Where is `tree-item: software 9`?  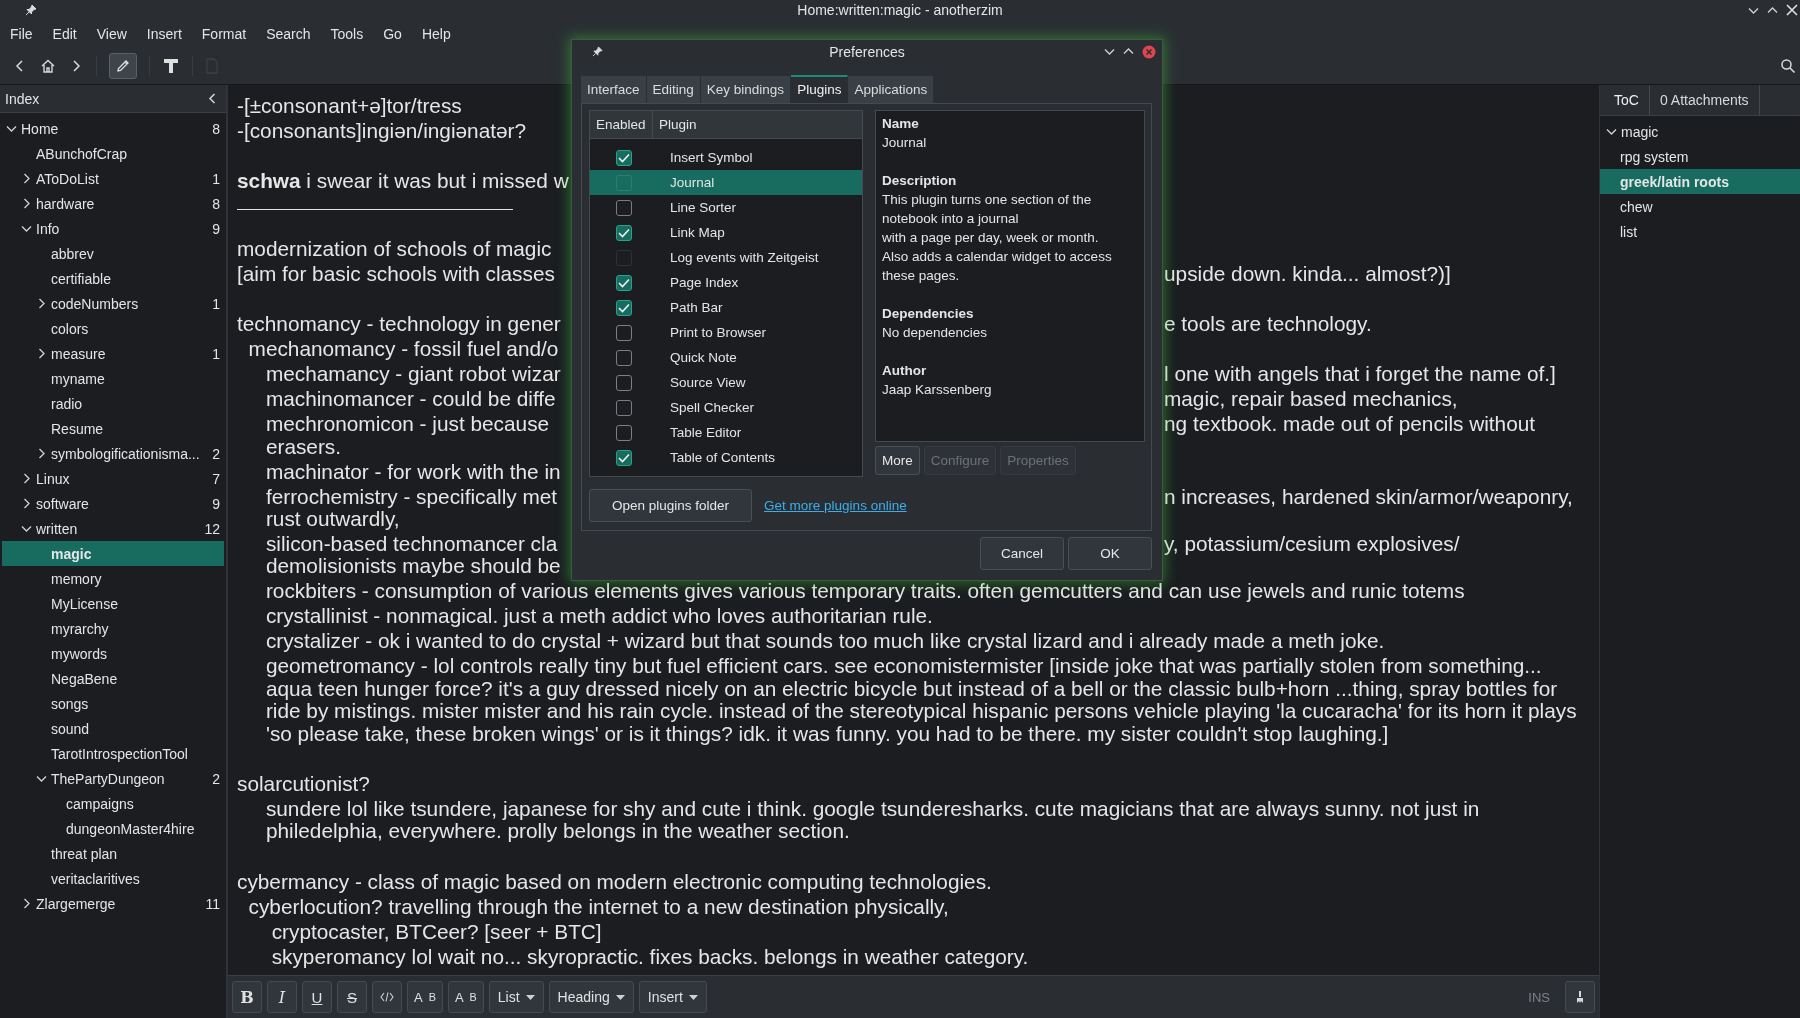 tree-item: software 9 is located at coordinates (113, 503).